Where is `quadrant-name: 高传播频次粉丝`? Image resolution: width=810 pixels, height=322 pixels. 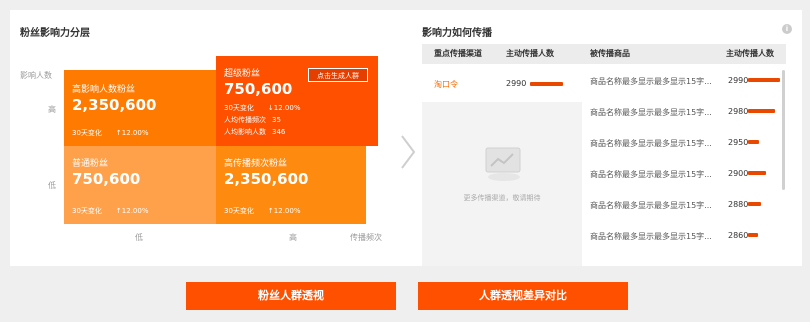
quadrant-name: 高传播频次粉丝 is located at coordinates (256, 164).